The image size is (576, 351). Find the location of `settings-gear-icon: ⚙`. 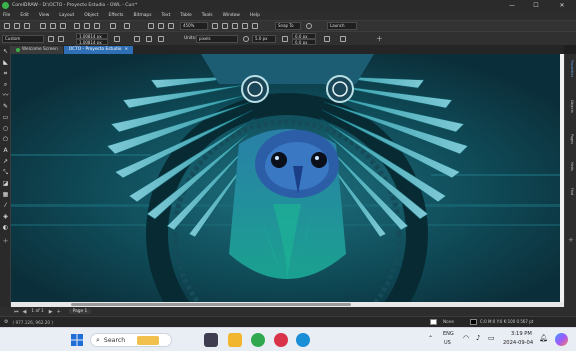

settings-gear-icon: ⚙ is located at coordinates (6, 322).